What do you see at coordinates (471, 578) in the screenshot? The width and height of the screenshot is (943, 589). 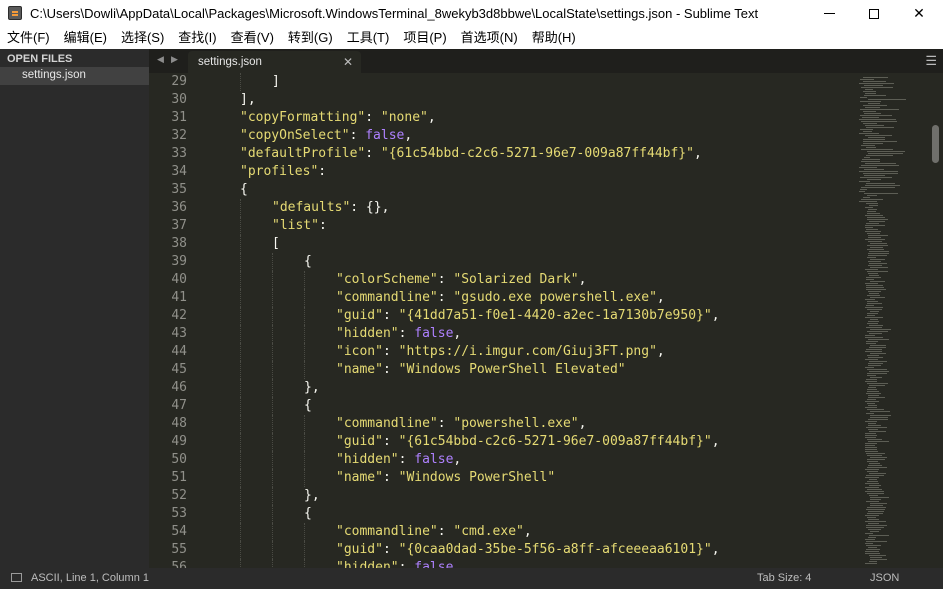 I see `status-bar: ASCII, Line 1, Column 1 Tab Size: 4 JSON` at bounding box center [471, 578].